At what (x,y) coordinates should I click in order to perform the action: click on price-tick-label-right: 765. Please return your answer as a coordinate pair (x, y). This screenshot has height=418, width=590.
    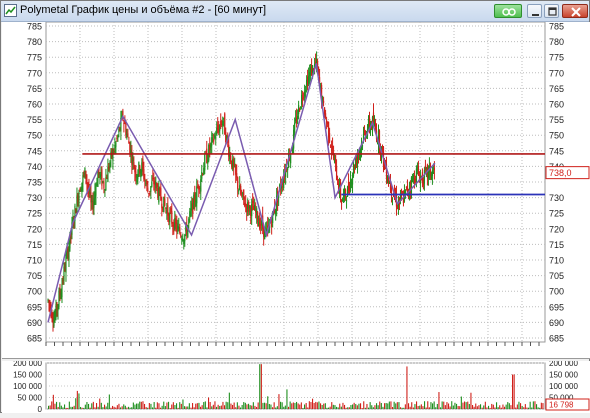
    Looking at the image, I should click on (556, 89).